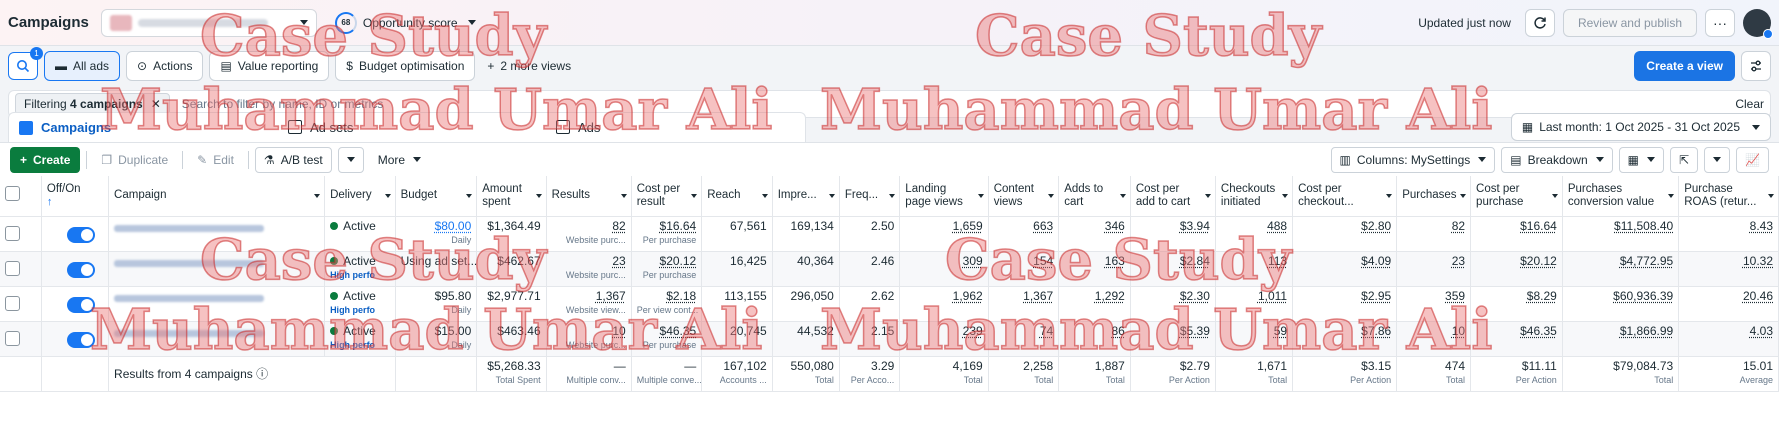  What do you see at coordinates (1173, 269) in the screenshot?
I see `cell-cost-atc: $2.84` at bounding box center [1173, 269].